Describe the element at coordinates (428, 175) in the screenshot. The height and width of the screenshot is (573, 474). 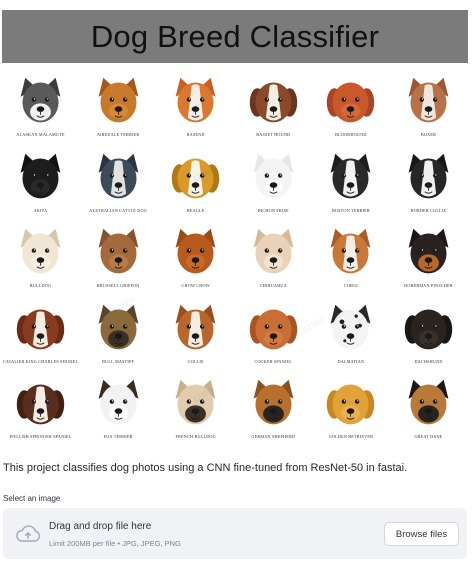
I see `border-collie-icon` at that location.